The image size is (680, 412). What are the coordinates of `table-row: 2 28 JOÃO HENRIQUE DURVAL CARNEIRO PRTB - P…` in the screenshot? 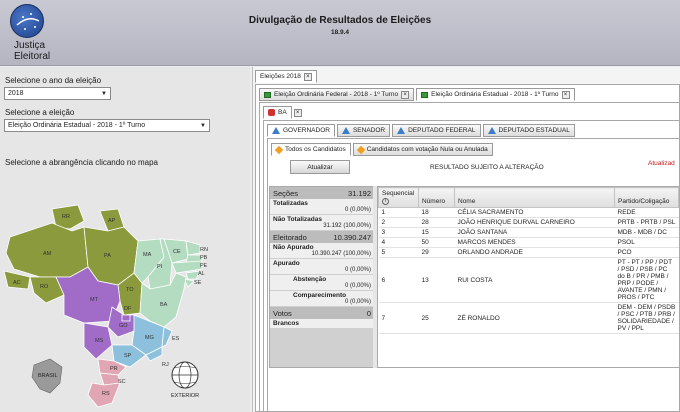 It's located at (528, 222).